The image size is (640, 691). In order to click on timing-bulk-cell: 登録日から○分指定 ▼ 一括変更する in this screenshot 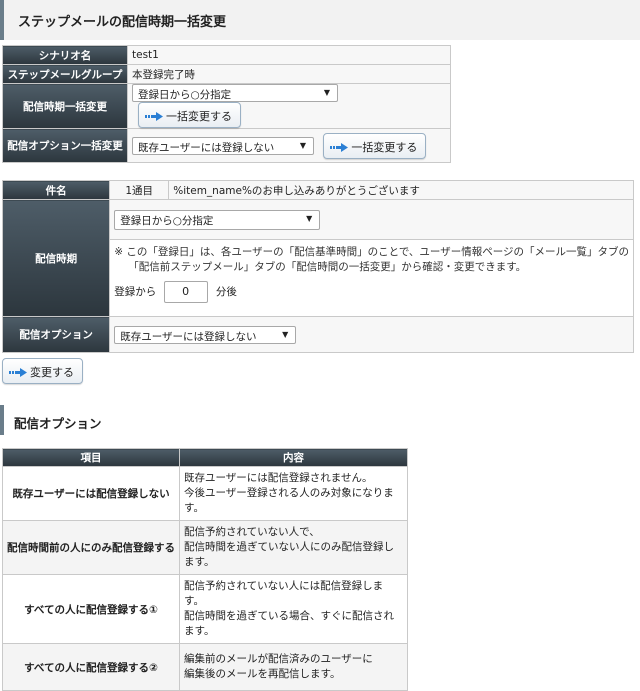, I will do `click(289, 106)`.